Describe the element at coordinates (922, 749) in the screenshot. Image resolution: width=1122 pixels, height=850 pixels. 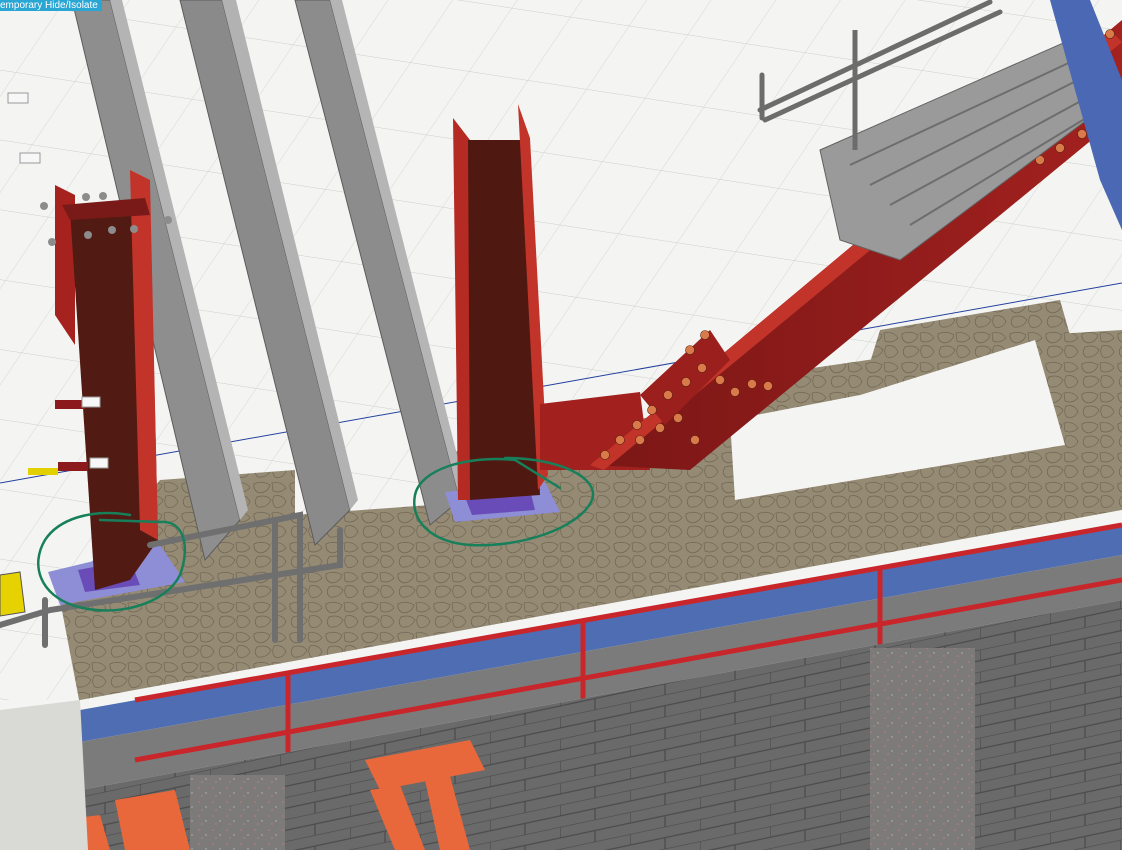
I see `concrete-pier-right` at that location.